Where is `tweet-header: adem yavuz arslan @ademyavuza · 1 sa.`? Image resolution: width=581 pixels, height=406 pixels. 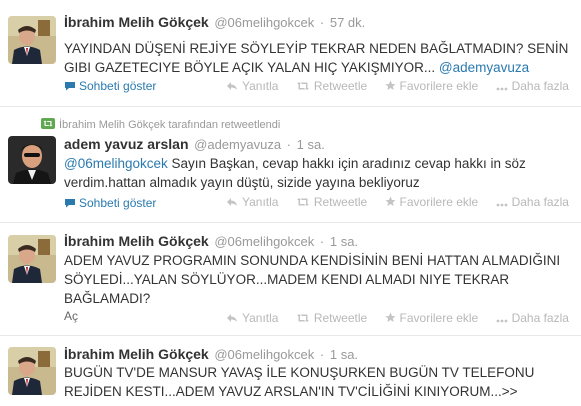
tweet-header: adem yavuz arslan @ademyavuza · 1 sa. is located at coordinates (194, 144).